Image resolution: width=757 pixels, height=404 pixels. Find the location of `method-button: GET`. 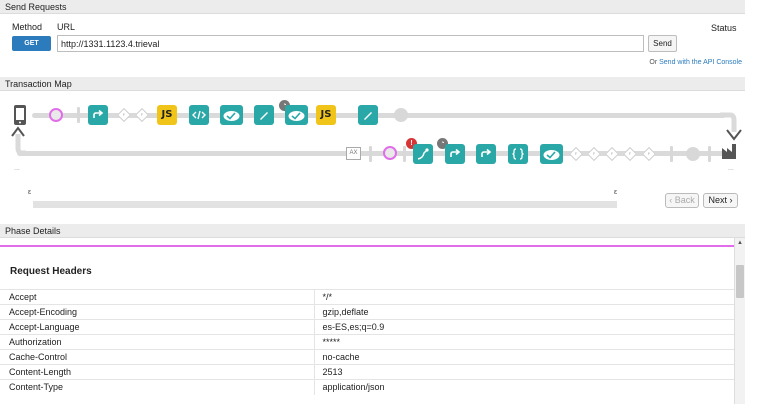

method-button: GET is located at coordinates (31, 43).